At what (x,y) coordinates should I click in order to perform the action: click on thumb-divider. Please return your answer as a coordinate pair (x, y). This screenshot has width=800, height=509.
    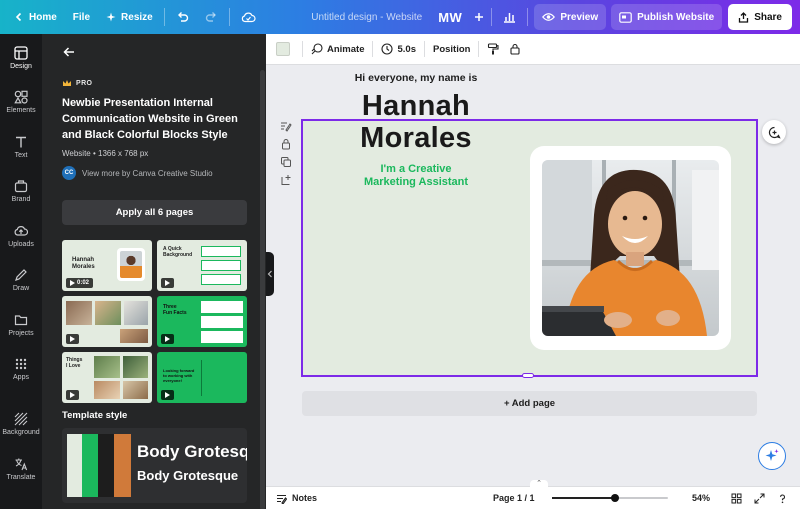
    Looking at the image, I should click on (201, 378).